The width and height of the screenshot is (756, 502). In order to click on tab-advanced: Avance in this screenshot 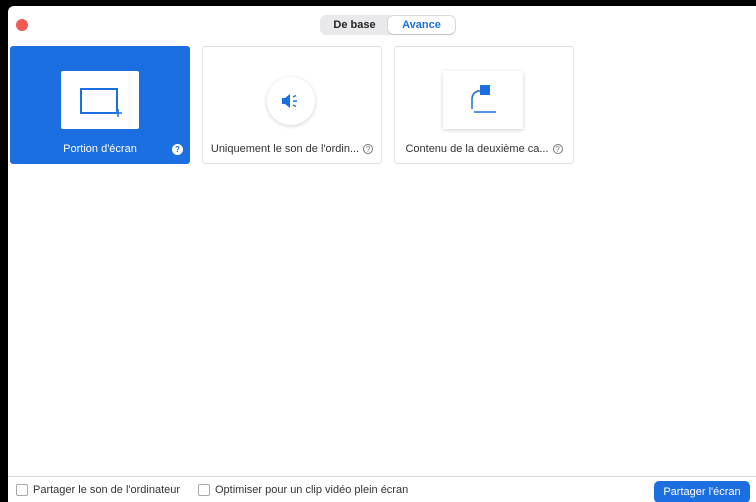, I will do `click(421, 25)`.